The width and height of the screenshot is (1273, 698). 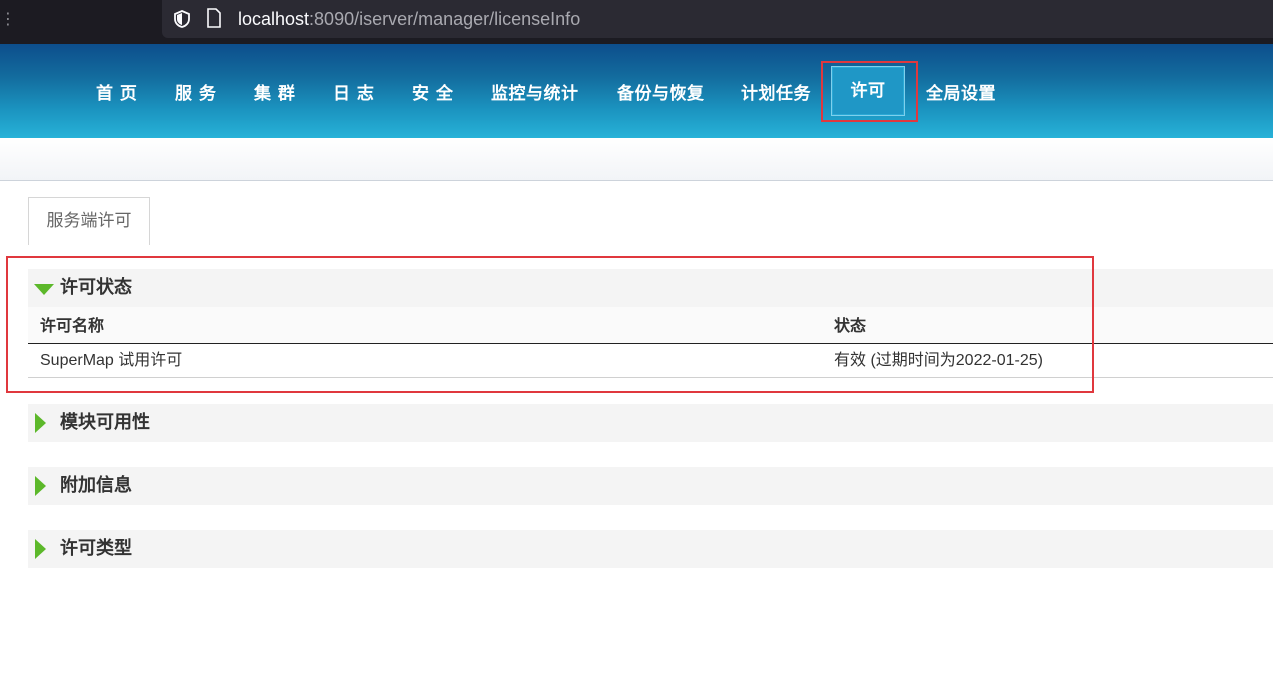 I want to click on toolbar-edge-icon: ⋮, so click(x=8, y=18).